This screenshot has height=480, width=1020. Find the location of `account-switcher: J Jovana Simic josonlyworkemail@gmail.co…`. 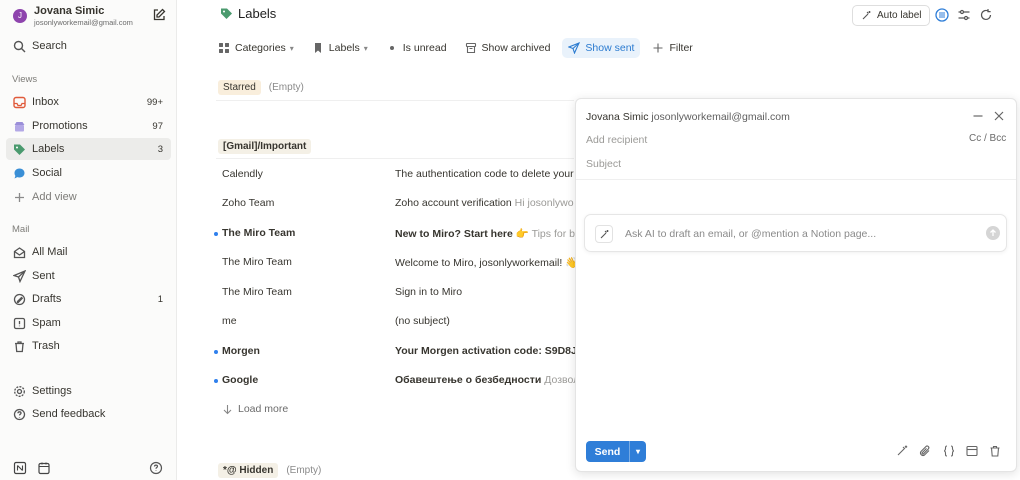

account-switcher: J Jovana Simic josonlyworkemail@gmail.co… is located at coordinates (92, 16).